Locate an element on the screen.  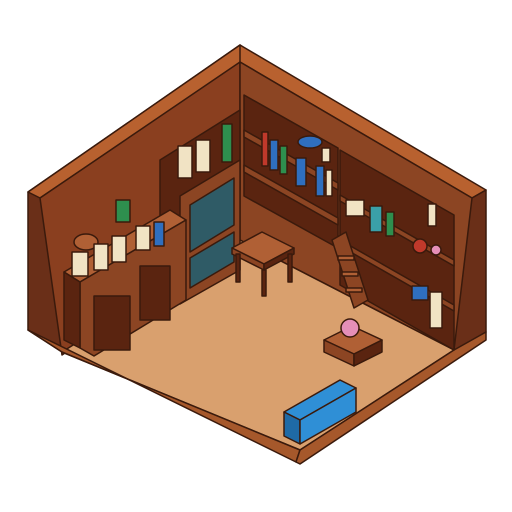
globe-icon is located at coordinates (310, 142).